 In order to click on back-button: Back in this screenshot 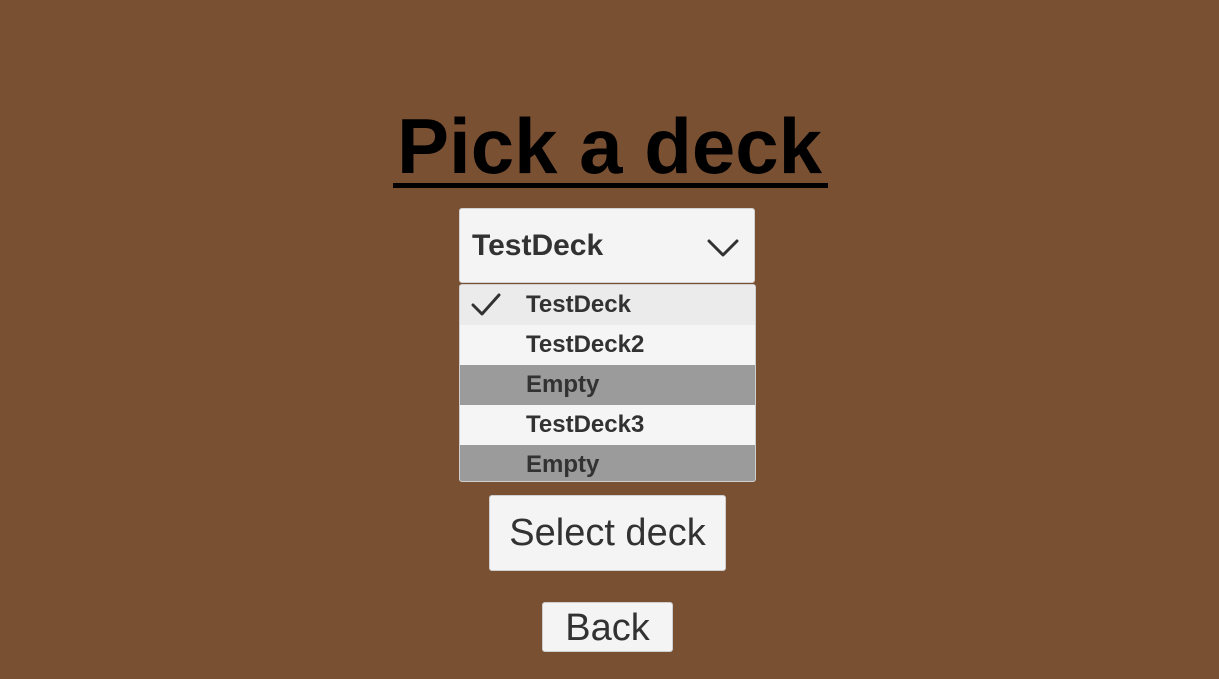, I will do `click(607, 627)`.